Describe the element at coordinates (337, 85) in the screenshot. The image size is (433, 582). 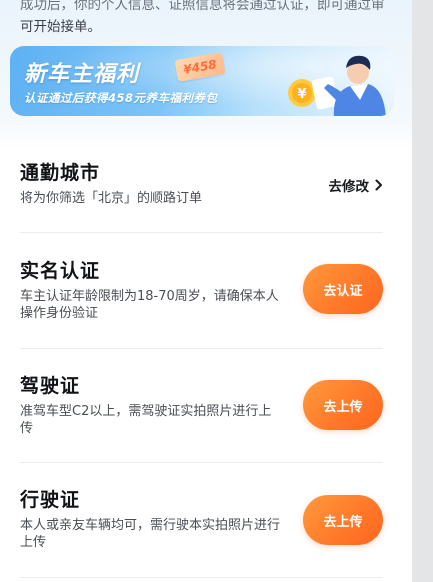
I see `mascot-illustration: ¥` at that location.